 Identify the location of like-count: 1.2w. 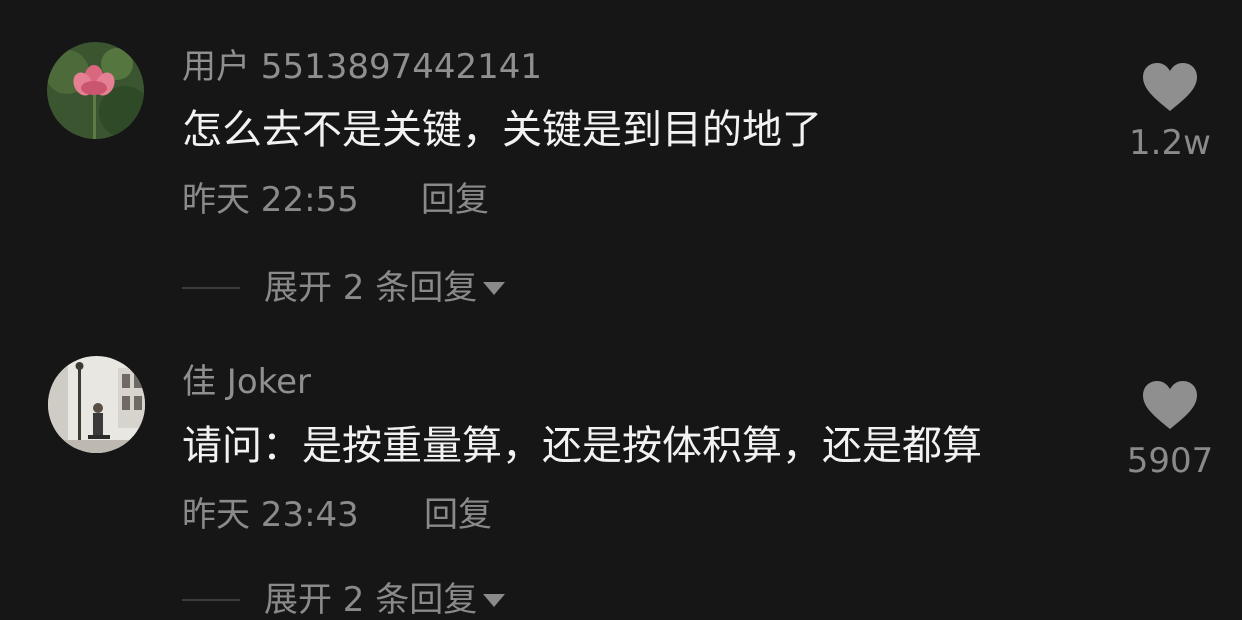
(1170, 143).